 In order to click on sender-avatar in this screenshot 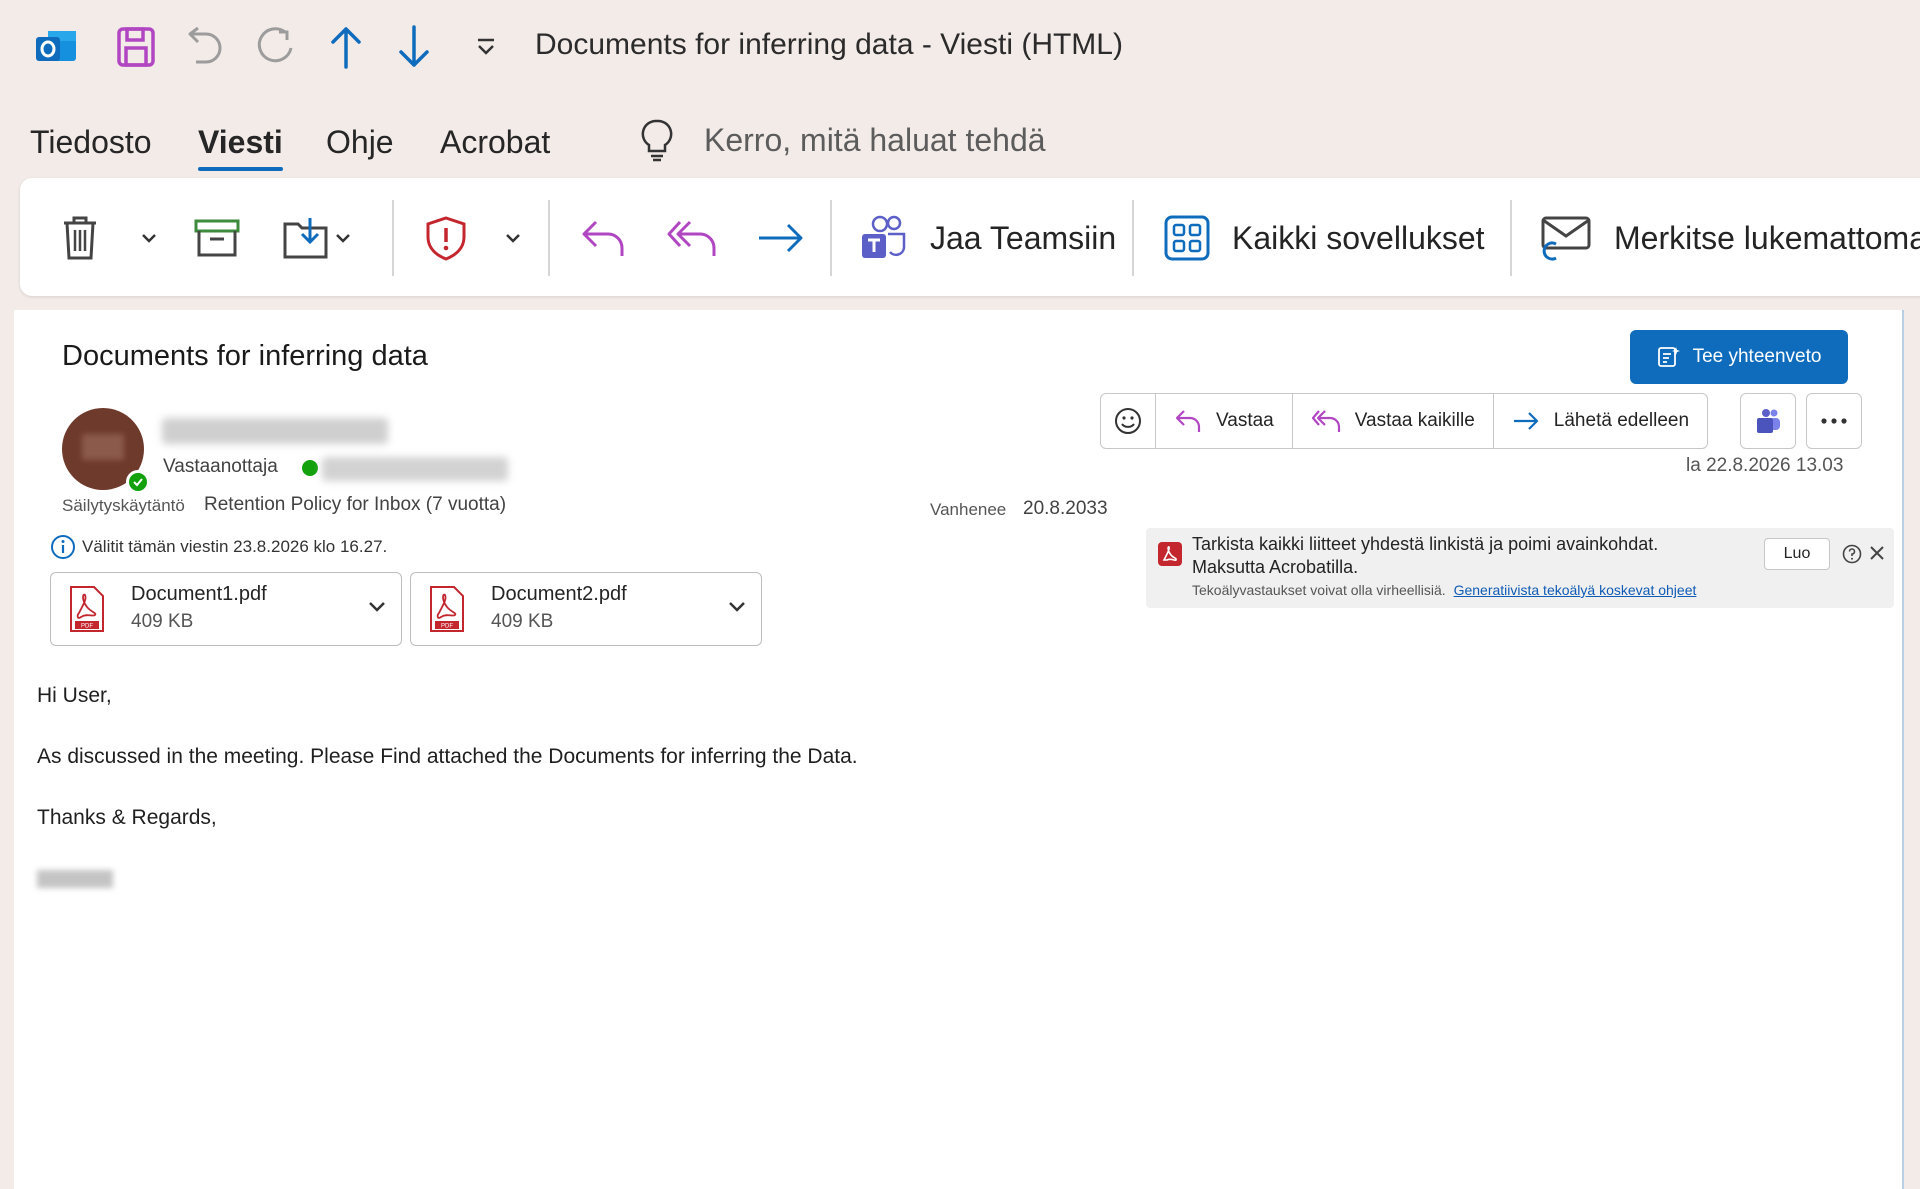, I will do `click(106, 451)`.